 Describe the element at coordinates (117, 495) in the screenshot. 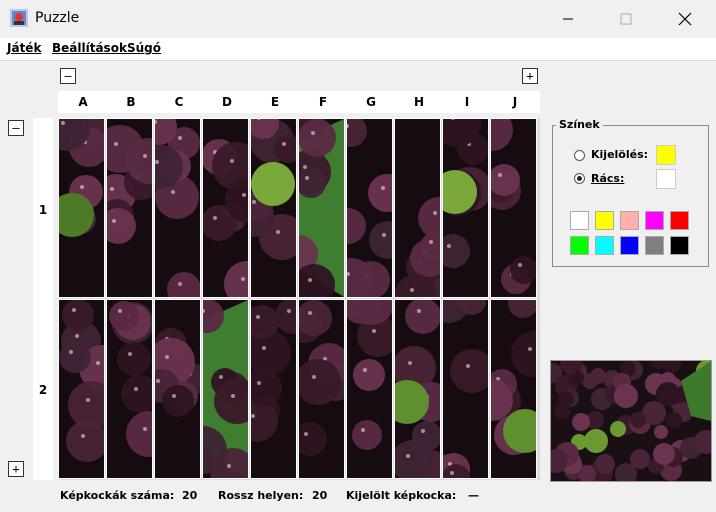

I see `tiles-count-label: Képkockák száma:` at that location.